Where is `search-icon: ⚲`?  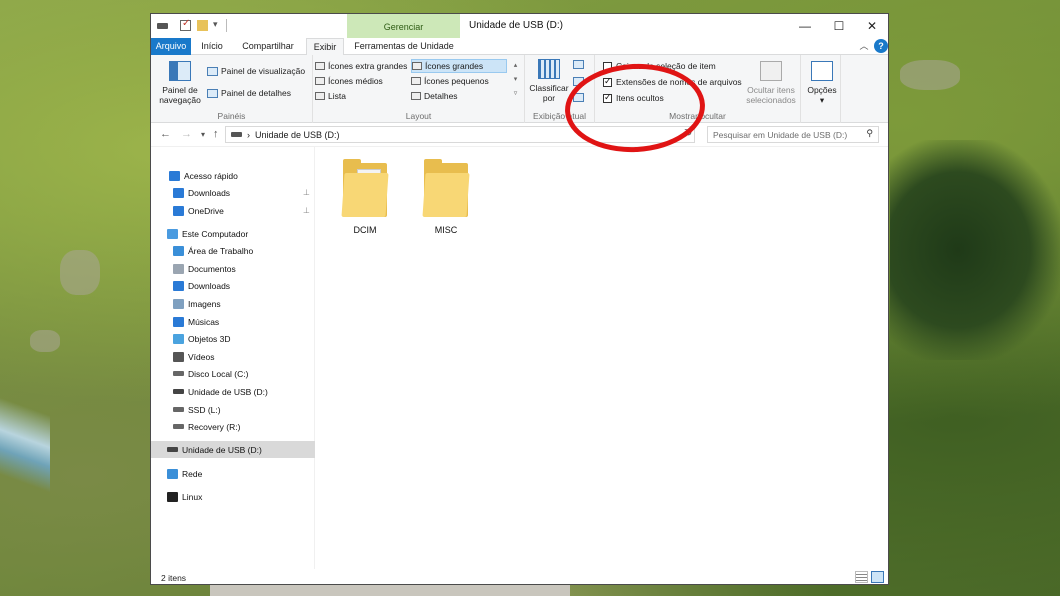 search-icon: ⚲ is located at coordinates (869, 133).